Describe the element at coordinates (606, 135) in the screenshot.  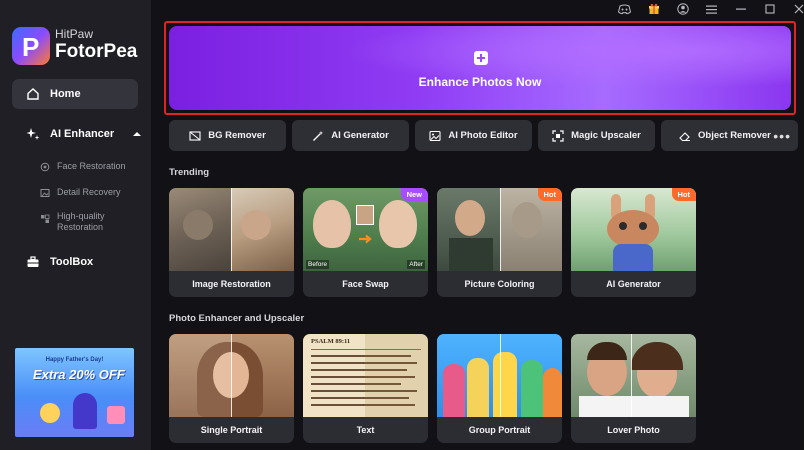
I see `tool-label: Magic Upscaler` at that location.